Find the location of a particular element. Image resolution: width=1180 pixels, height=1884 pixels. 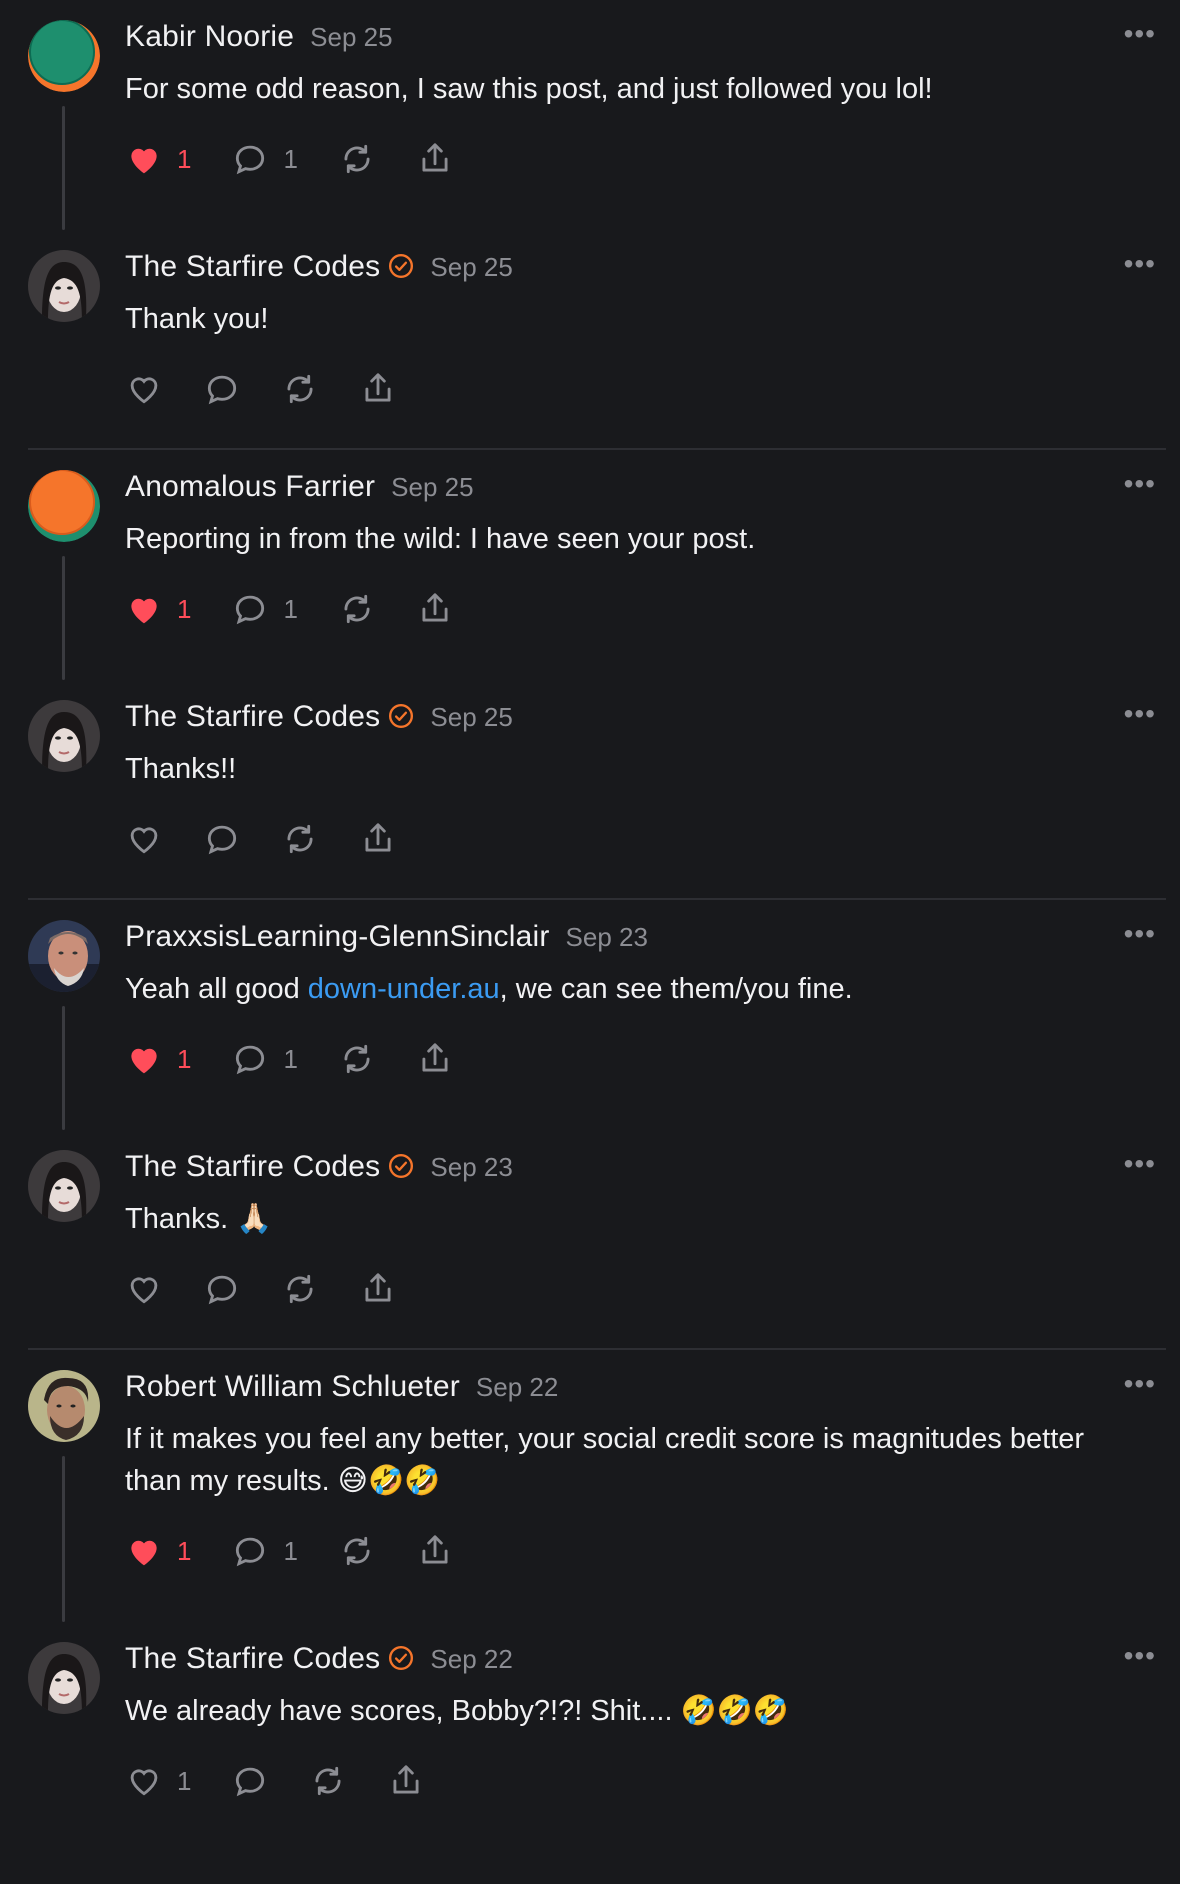

author-name: Kabir Noorie is located at coordinates (209, 37).